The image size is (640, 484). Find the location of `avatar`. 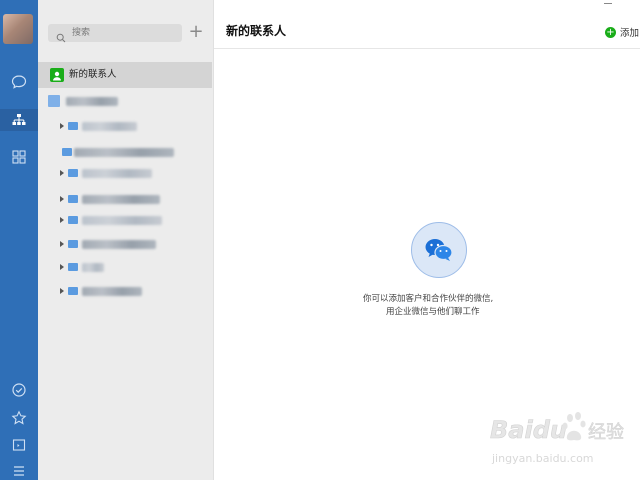

avatar is located at coordinates (18, 29).